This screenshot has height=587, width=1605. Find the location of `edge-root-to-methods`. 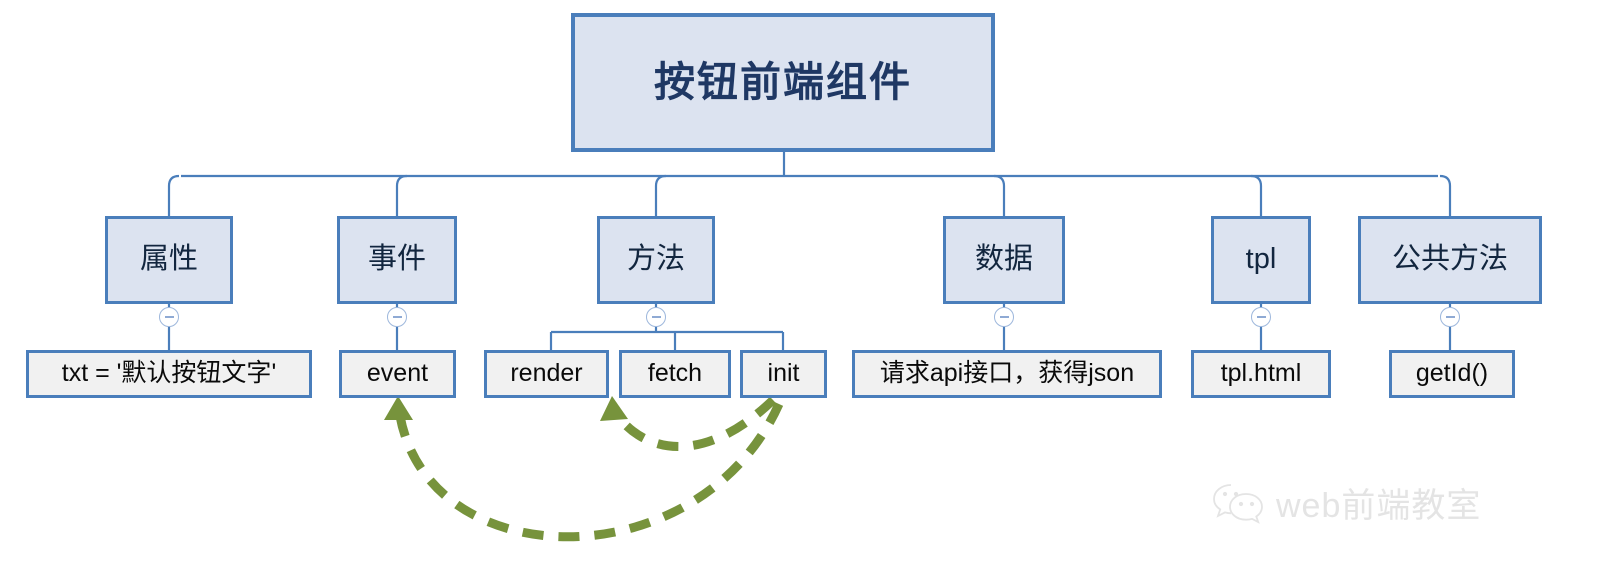

edge-root-to-methods is located at coordinates (660, 195).